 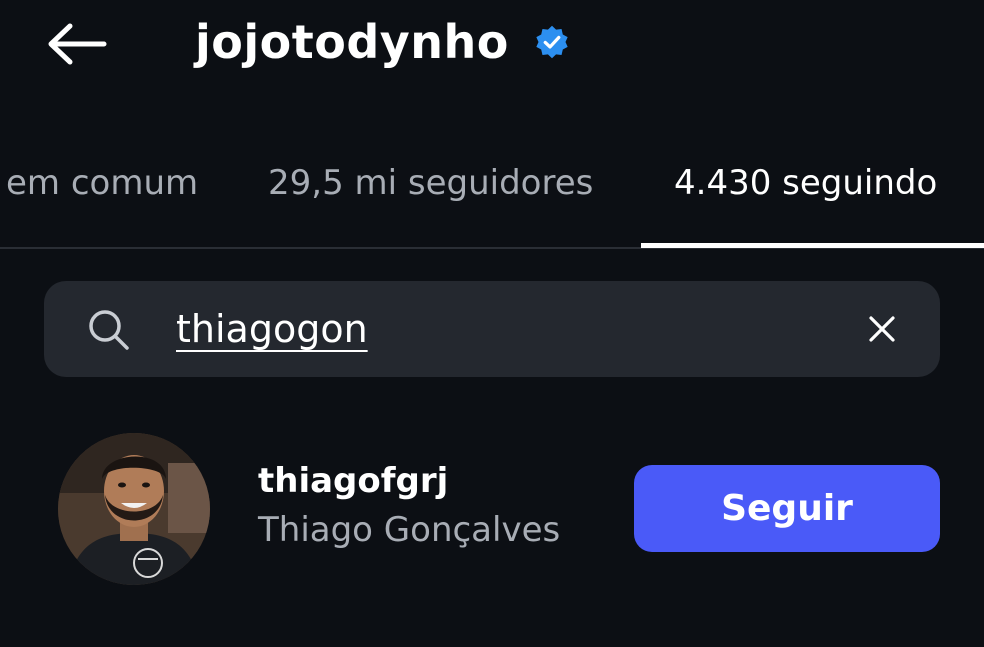 I want to click on search-icon, so click(x=109, y=330).